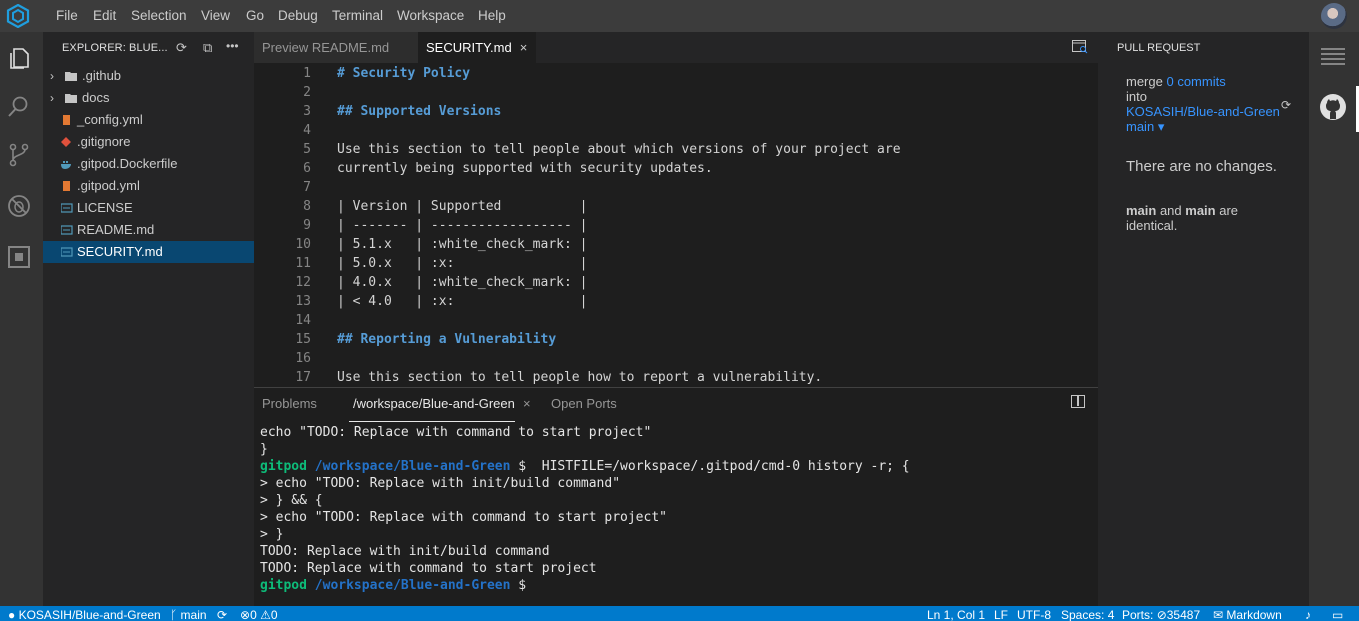 This screenshot has height=621, width=1359. I want to click on tab-terminal: /workspace/Blue-and-Green, so click(434, 403).